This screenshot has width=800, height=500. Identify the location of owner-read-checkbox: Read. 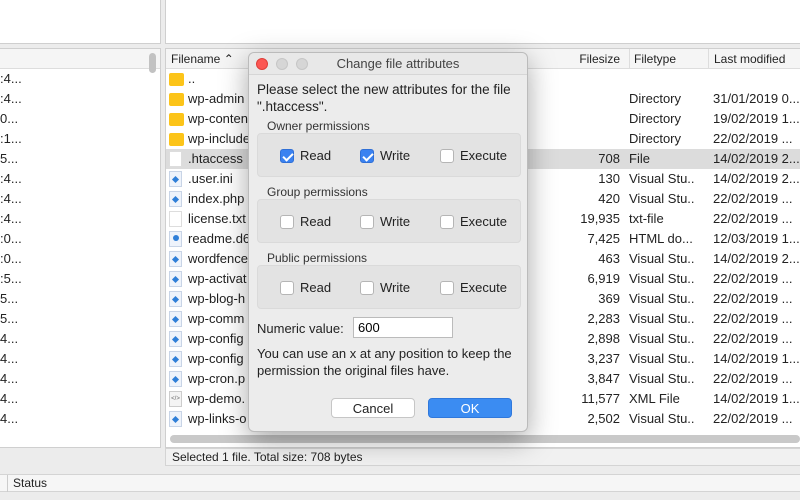
(305, 155).